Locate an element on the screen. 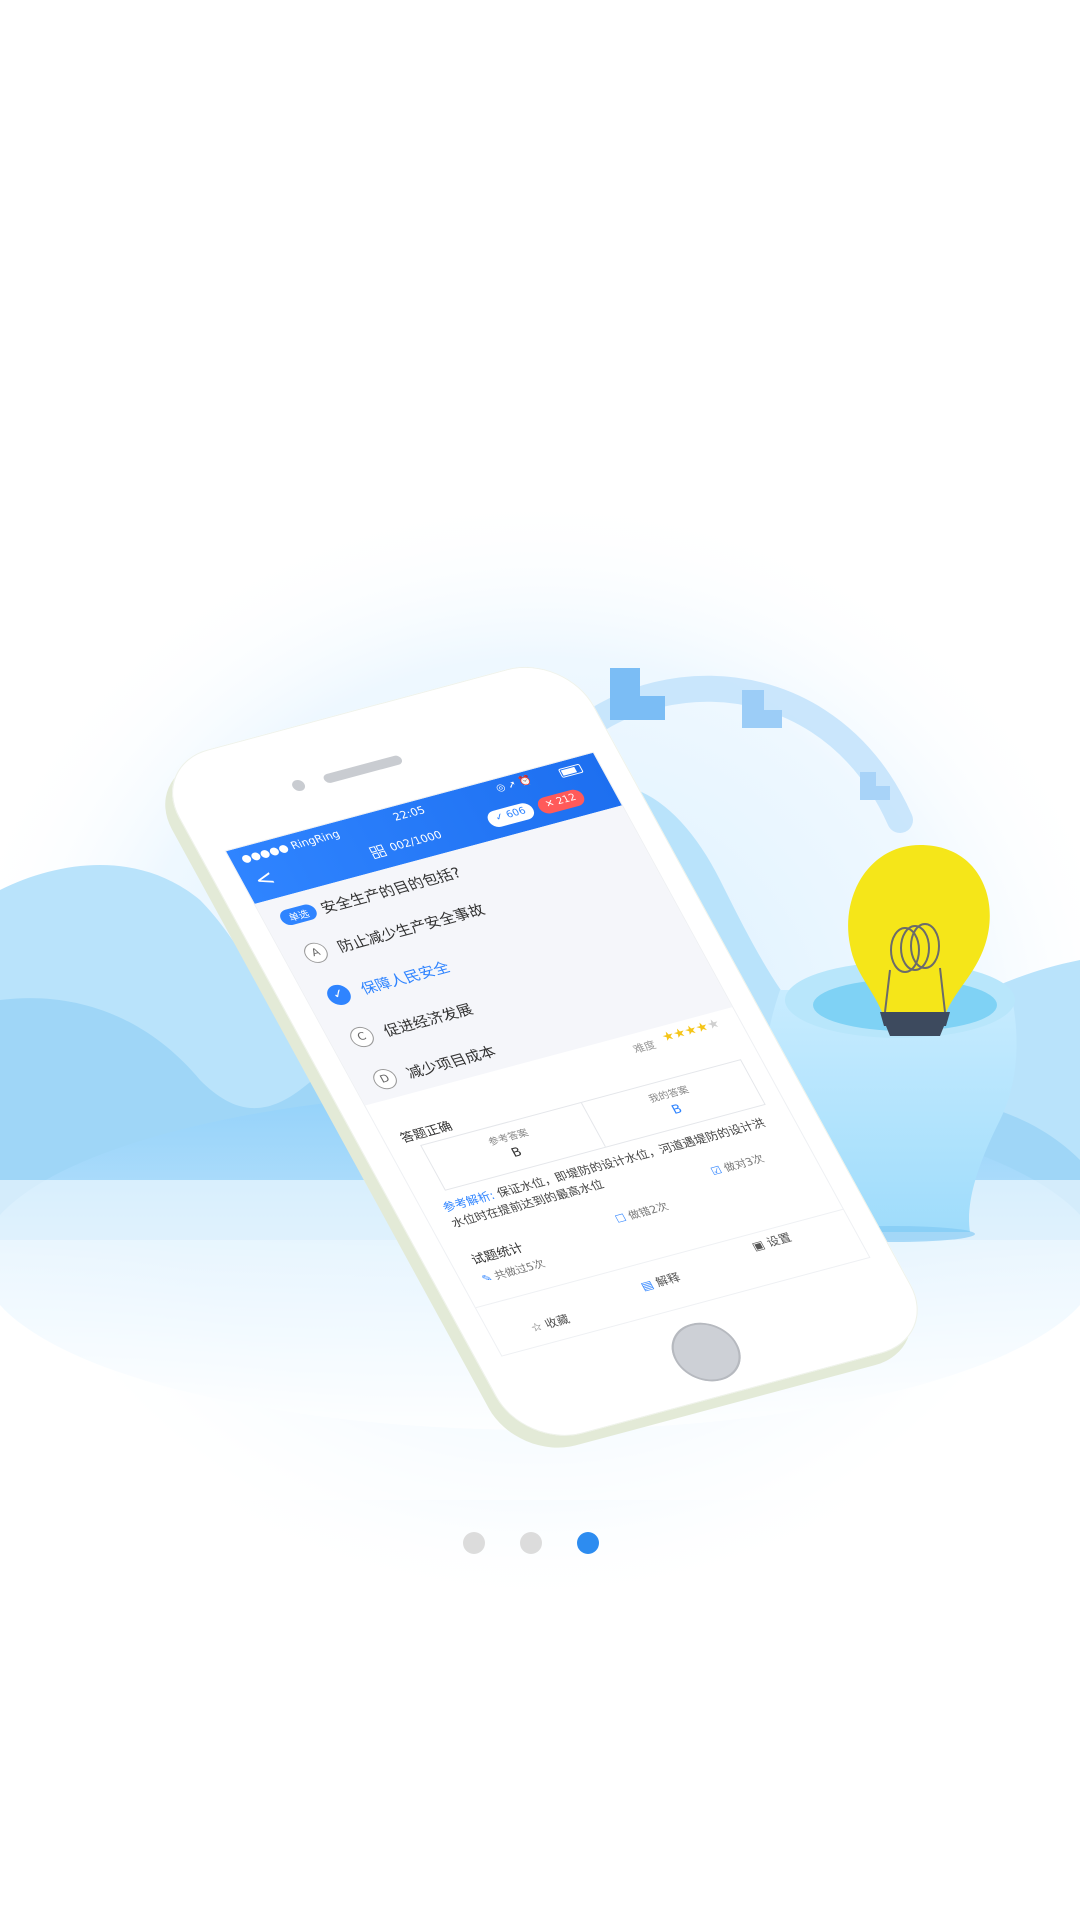 This screenshot has width=1080, height=1920. back-button: < is located at coordinates (265, 879).